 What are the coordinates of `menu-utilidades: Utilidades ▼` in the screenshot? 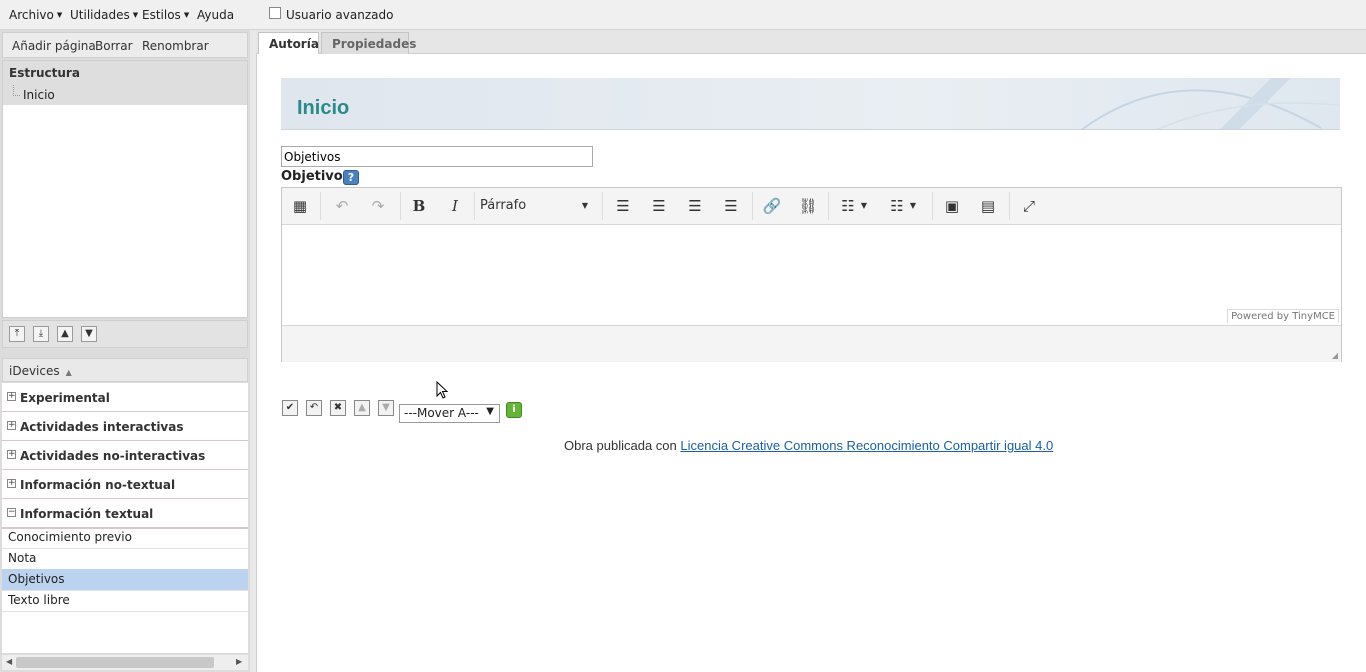 It's located at (104, 15).